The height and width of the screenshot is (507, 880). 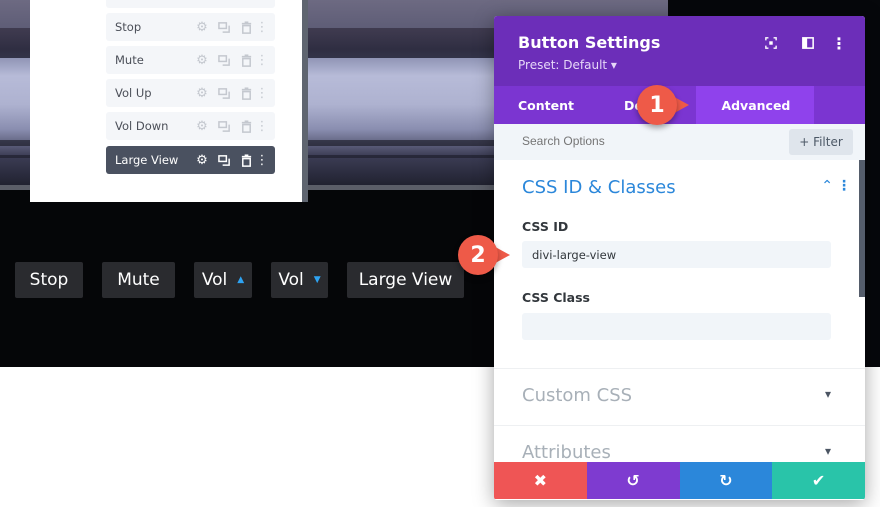 I want to click on redo-button: ↻, so click(x=726, y=480).